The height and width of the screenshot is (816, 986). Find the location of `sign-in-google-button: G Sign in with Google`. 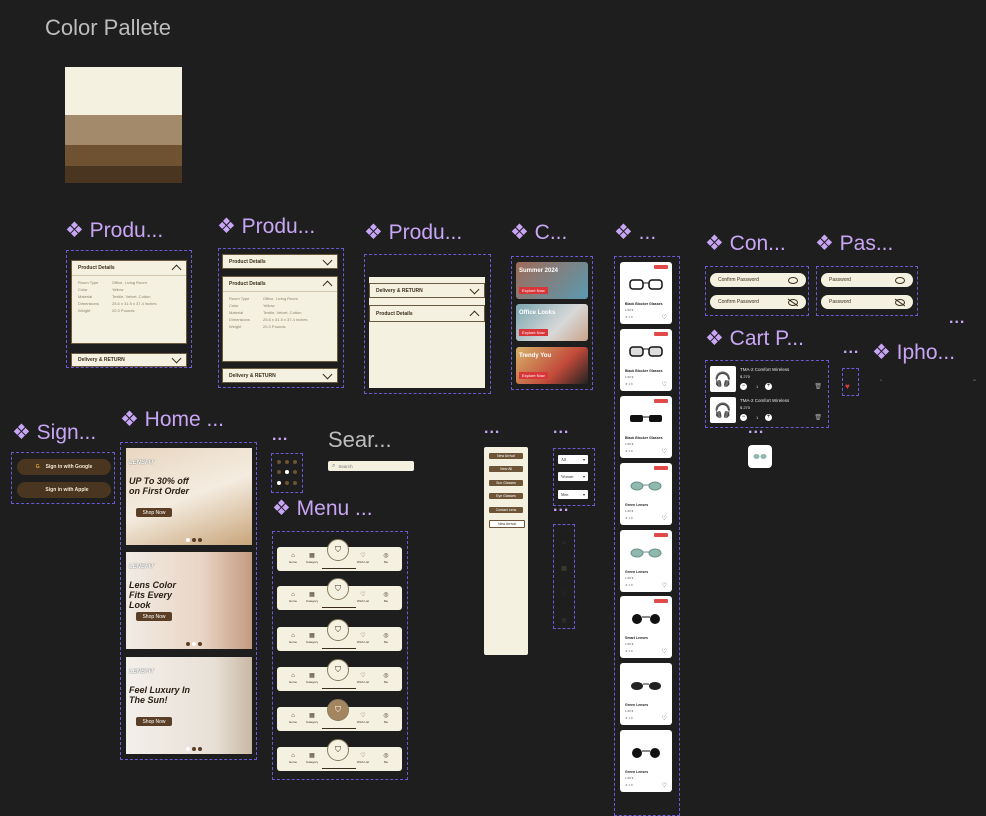

sign-in-google-button: G Sign in with Google is located at coordinates (64, 467).